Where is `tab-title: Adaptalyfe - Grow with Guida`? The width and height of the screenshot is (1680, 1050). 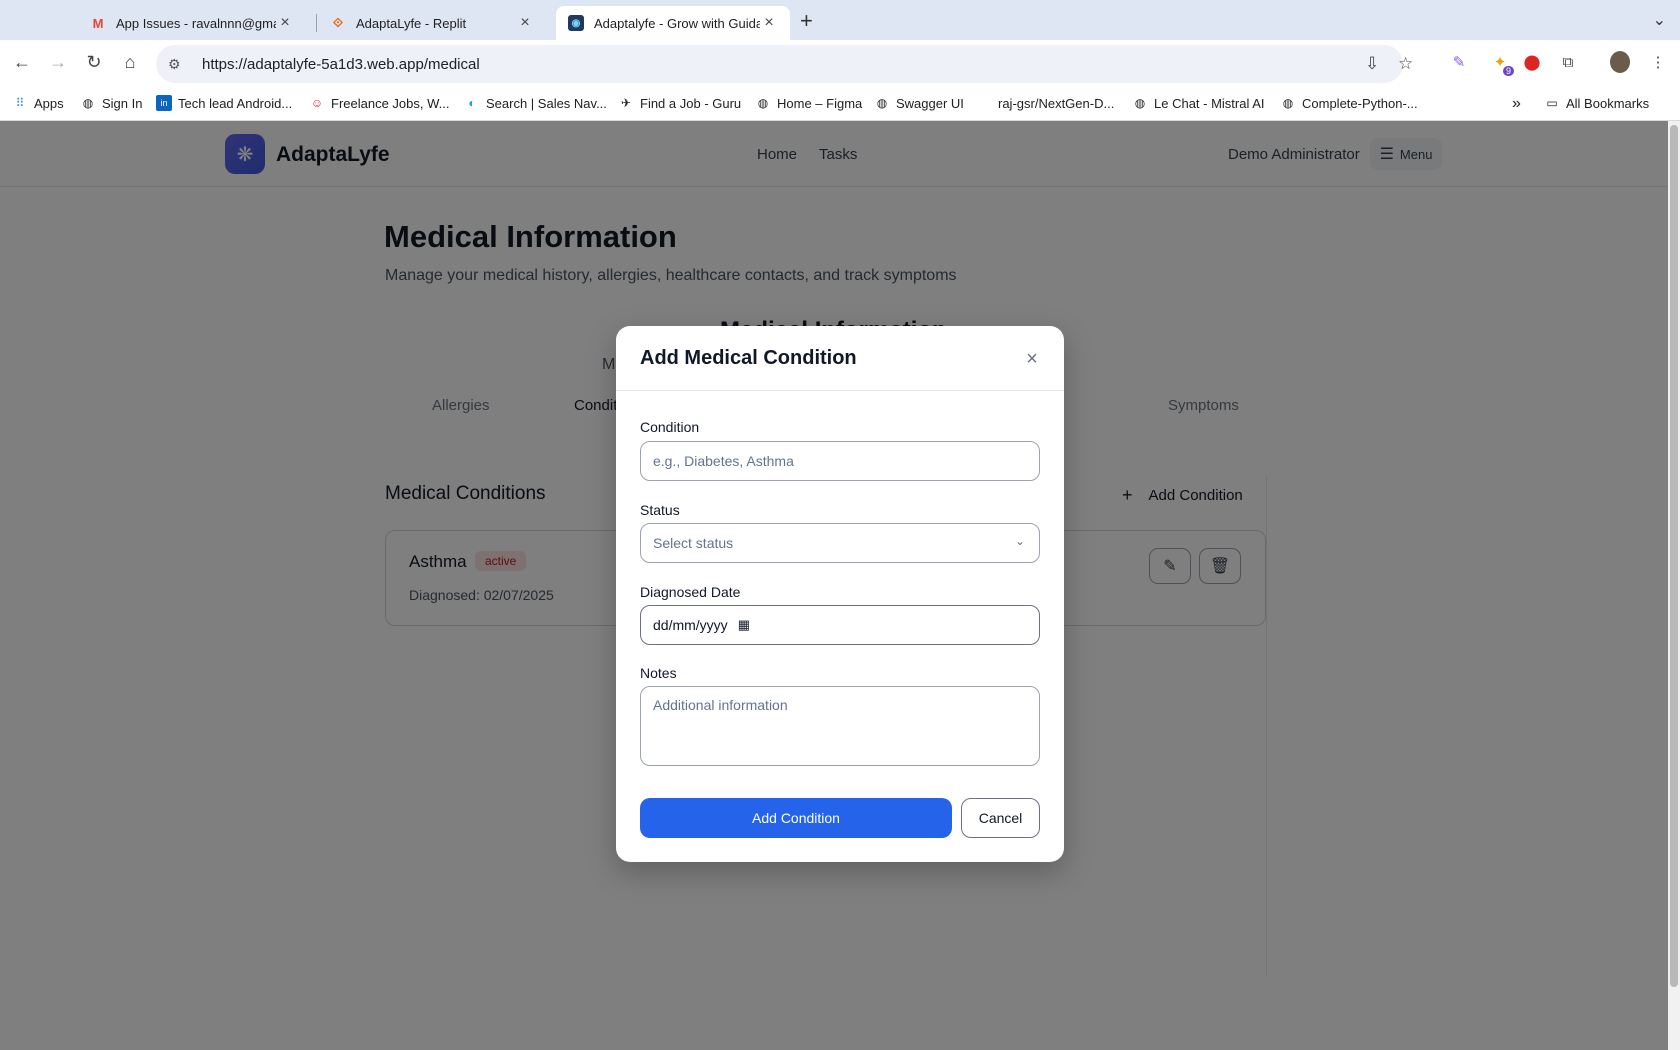 tab-title: Adaptalyfe - Grow with Guida is located at coordinates (677, 23).